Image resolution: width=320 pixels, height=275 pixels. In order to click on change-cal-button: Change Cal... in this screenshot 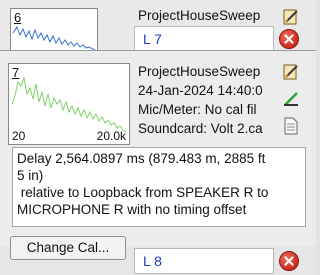, I will do `click(68, 248)`.